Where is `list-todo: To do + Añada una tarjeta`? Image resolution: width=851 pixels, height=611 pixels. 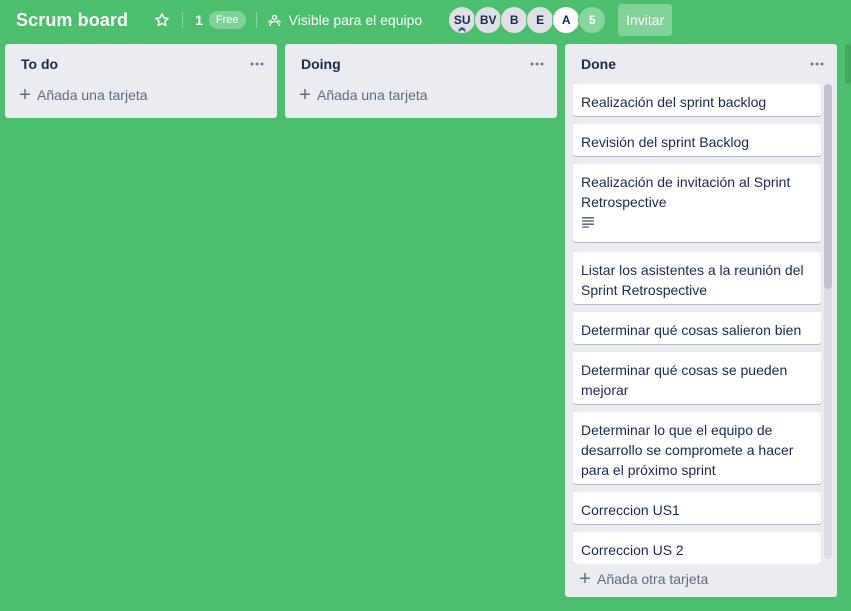 list-todo: To do + Añada una tarjeta is located at coordinates (141, 81).